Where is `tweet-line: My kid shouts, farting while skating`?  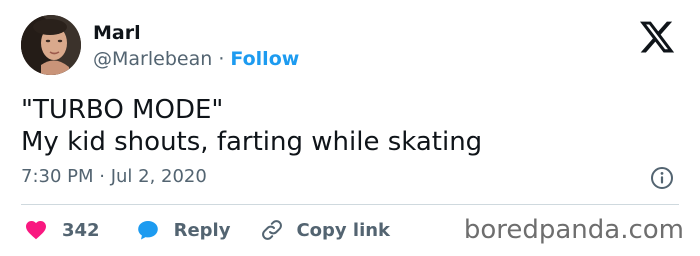 tweet-line: My kid shouts, farting while skating is located at coordinates (252, 142).